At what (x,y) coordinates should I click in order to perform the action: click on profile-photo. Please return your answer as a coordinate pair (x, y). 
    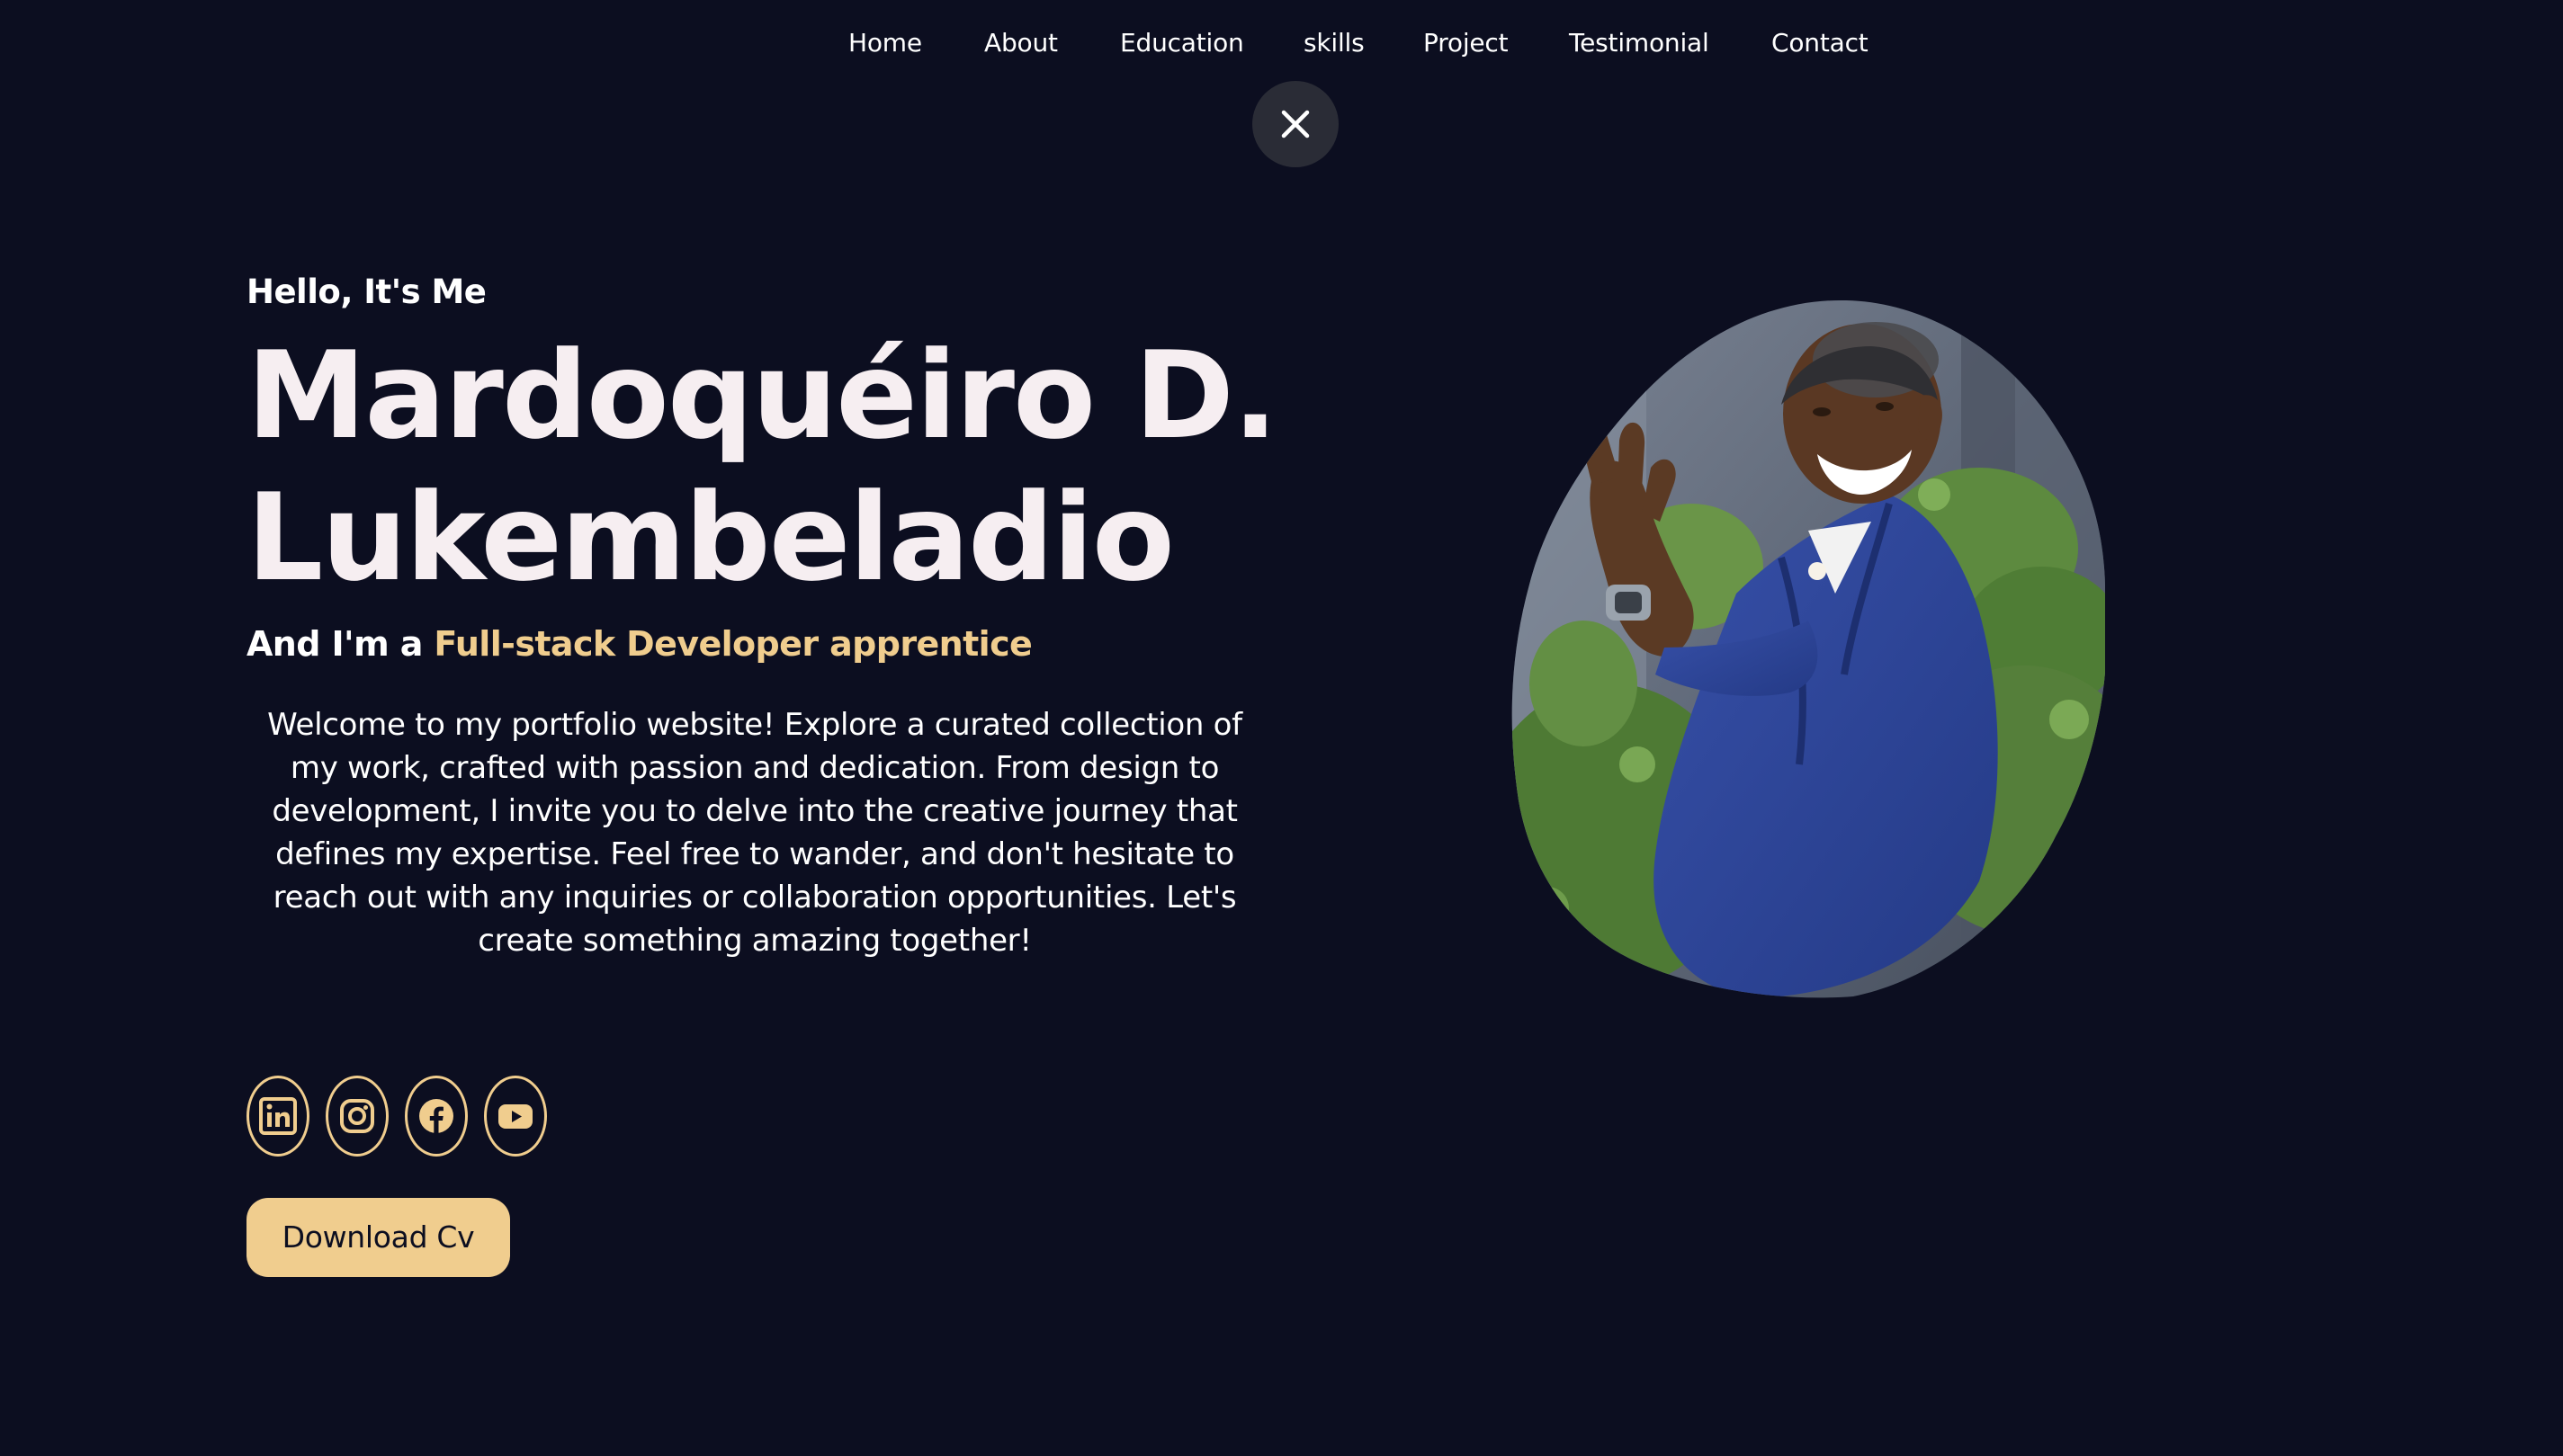
    Looking at the image, I should click on (1808, 648).